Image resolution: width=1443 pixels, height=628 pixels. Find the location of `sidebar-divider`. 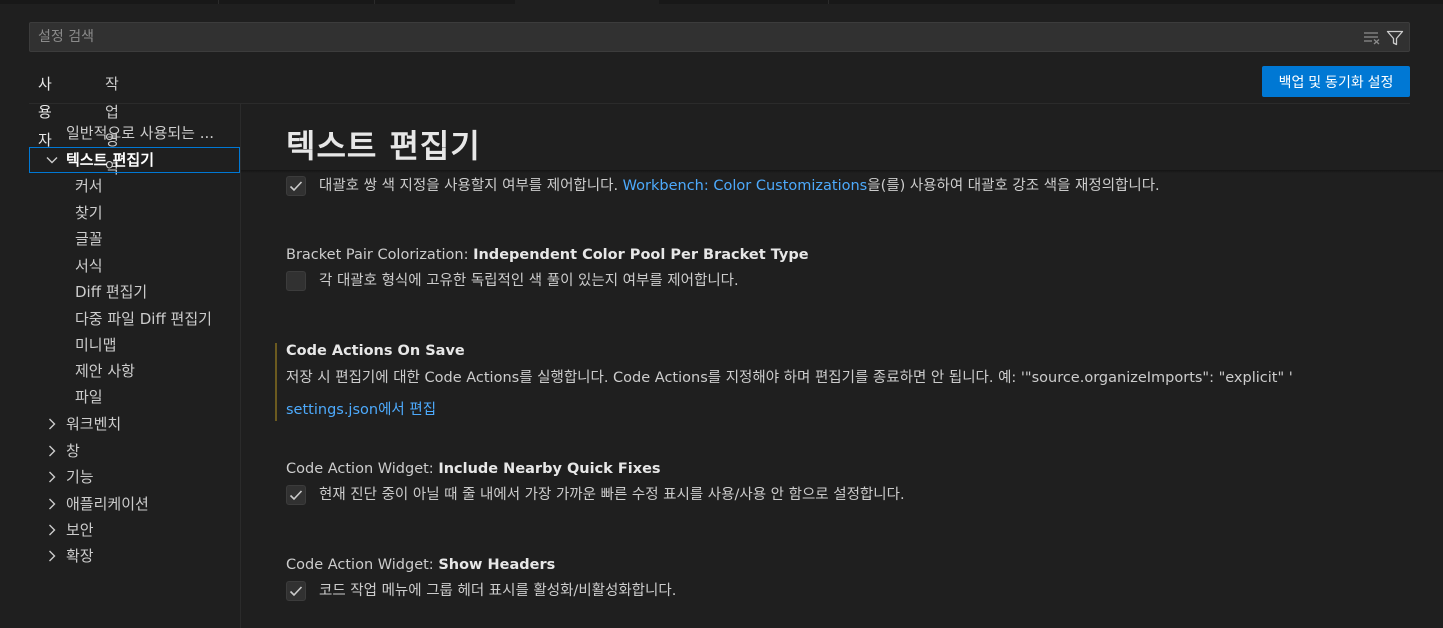

sidebar-divider is located at coordinates (240, 366).